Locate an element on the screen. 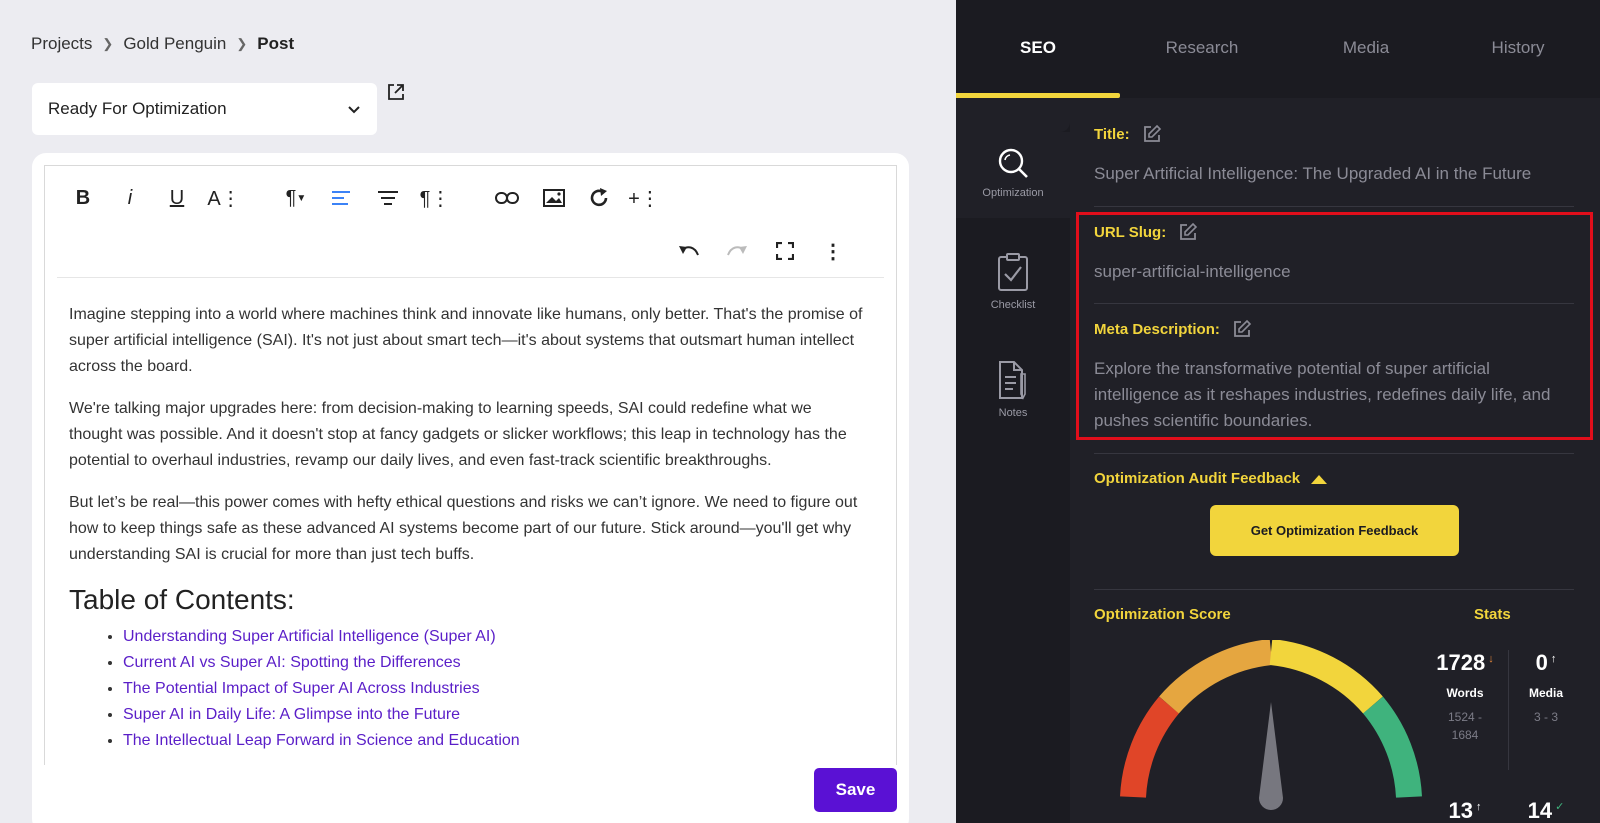 The height and width of the screenshot is (823, 1600). breadcrumb-project: Gold Penguin is located at coordinates (174, 44).